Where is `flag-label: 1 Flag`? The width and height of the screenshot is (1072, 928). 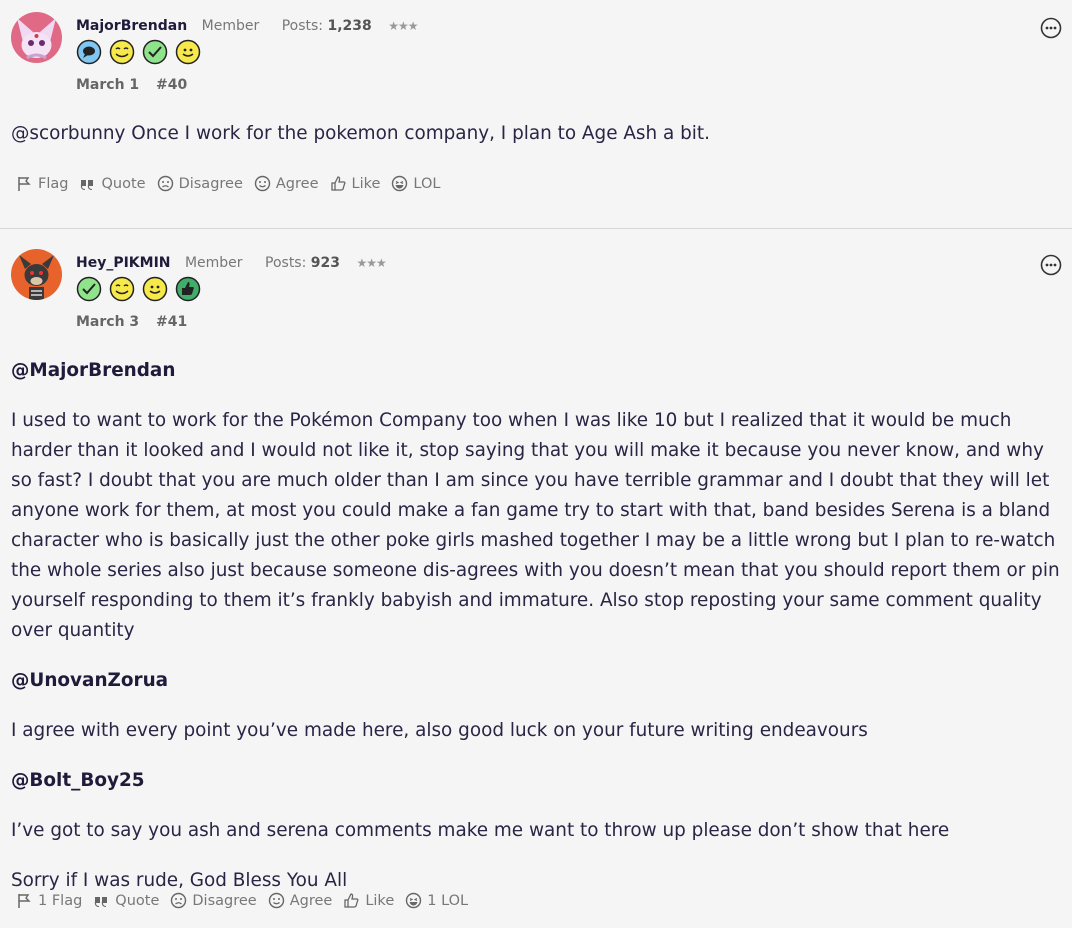
flag-label: 1 Flag is located at coordinates (60, 900).